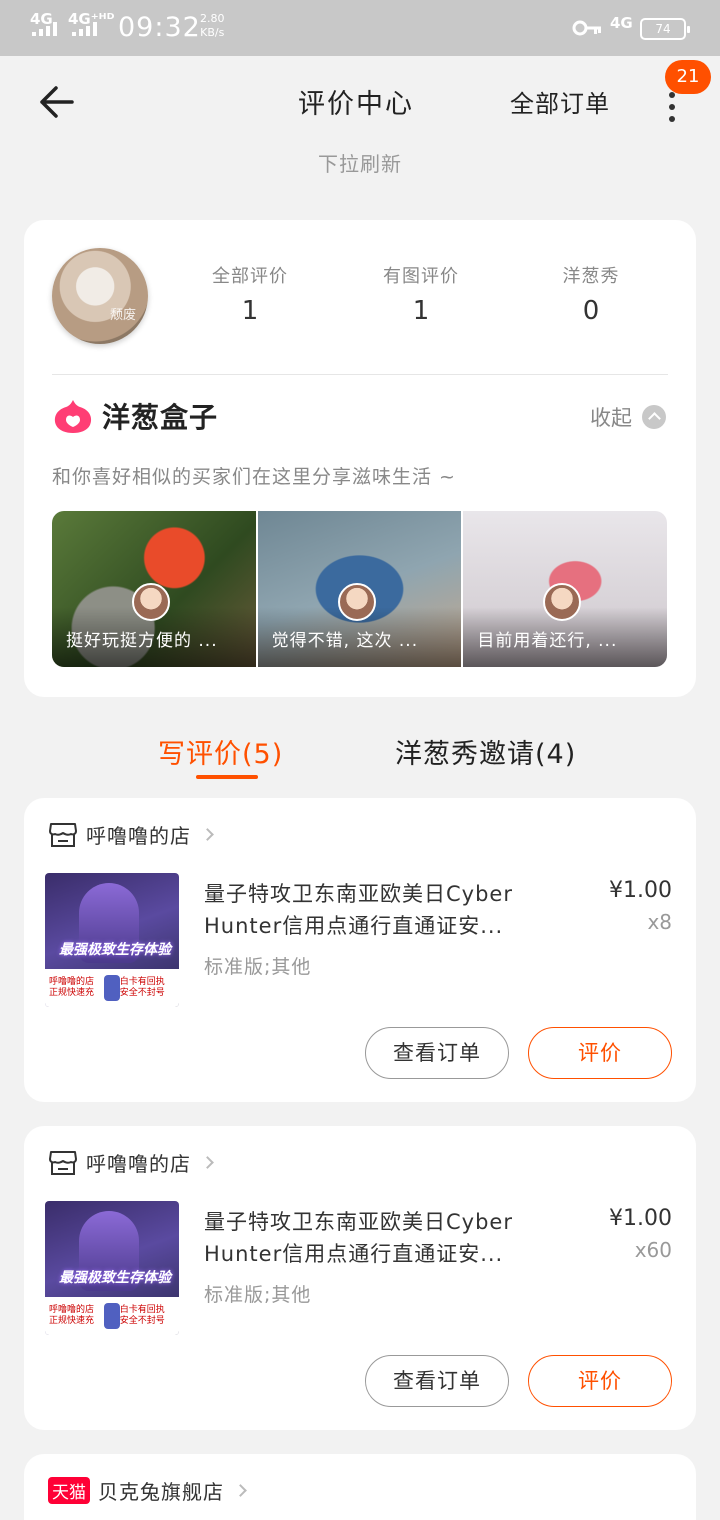 The image size is (720, 1520). Describe the element at coordinates (44, 29) in the screenshot. I see `signal-bars-1-icon` at that location.